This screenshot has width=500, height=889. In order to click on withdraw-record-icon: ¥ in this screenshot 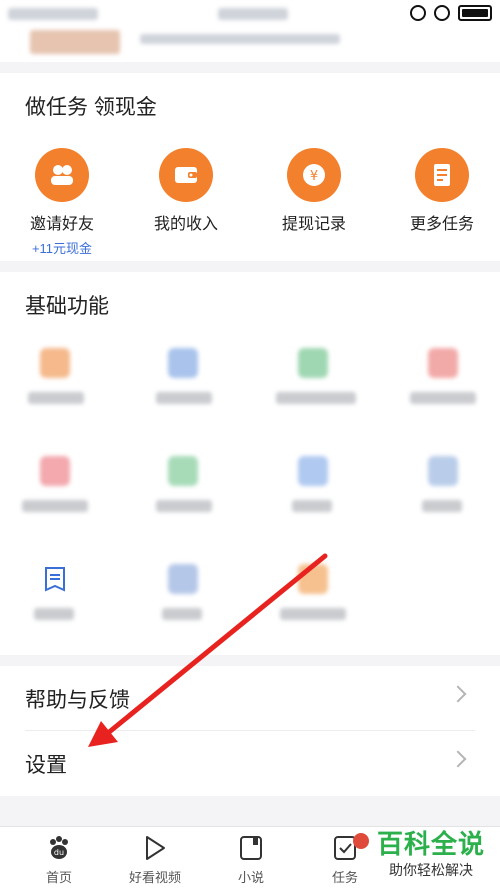, I will do `click(314, 175)`.